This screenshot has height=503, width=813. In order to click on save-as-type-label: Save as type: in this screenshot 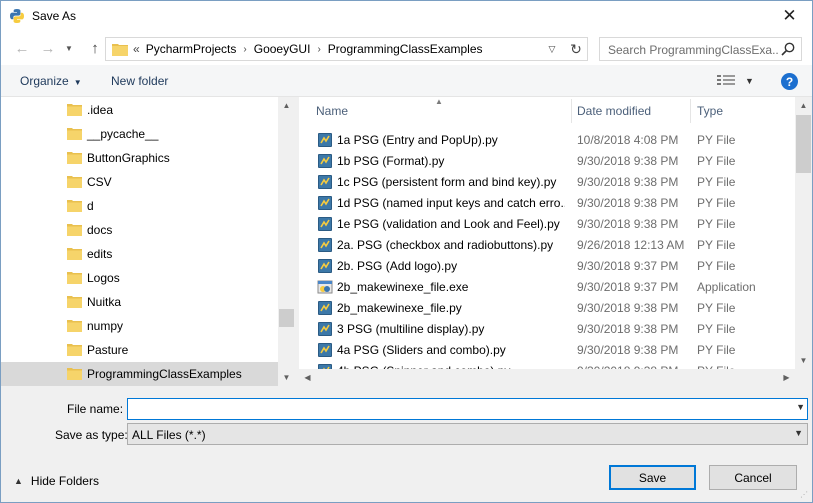, I will do `click(91, 435)`.